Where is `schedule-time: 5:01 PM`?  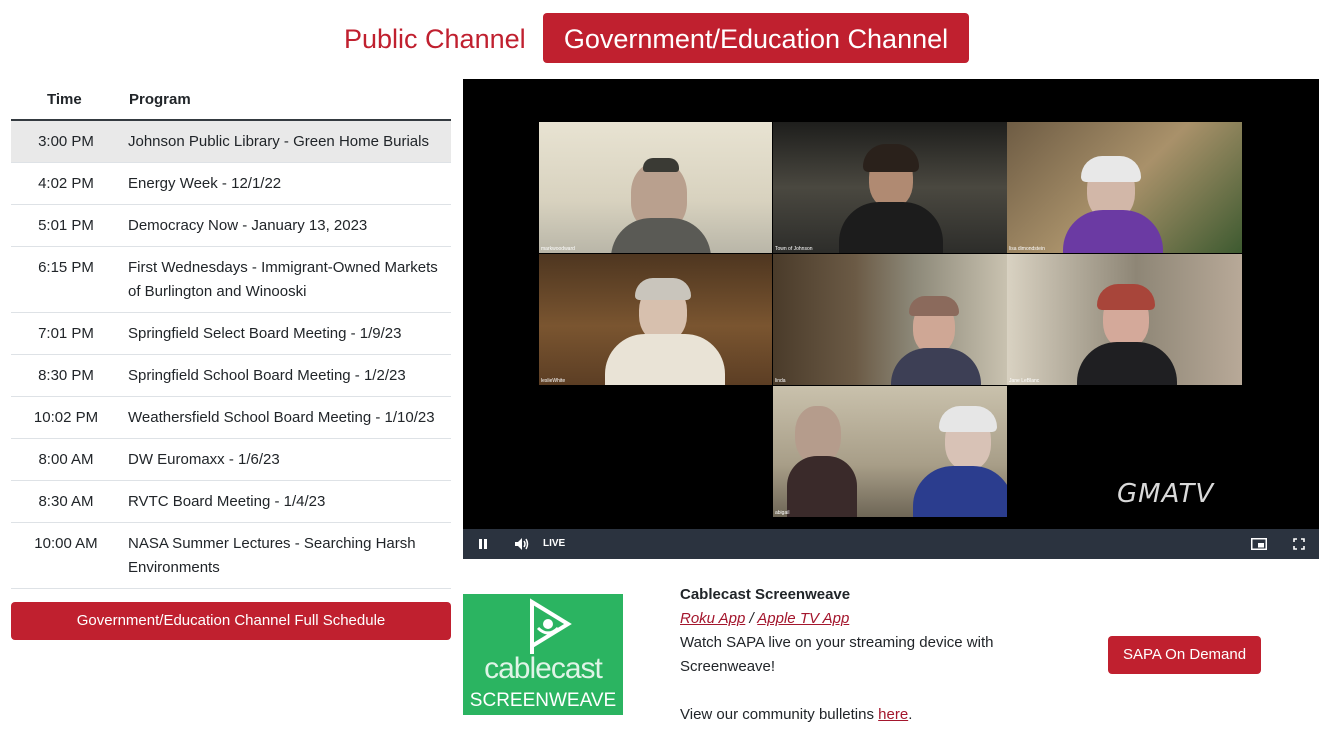 schedule-time: 5:01 PM is located at coordinates (66, 225).